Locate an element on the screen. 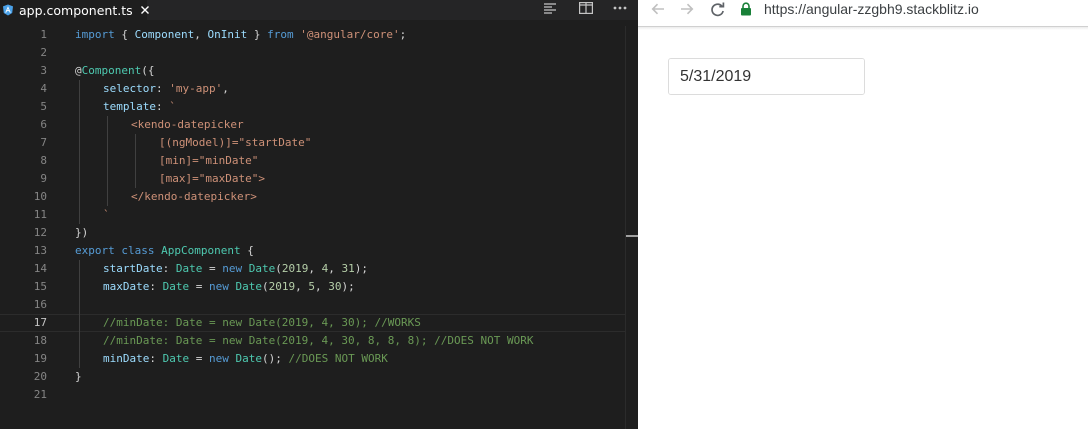 The height and width of the screenshot is (429, 1088). code-line: 15 maxDate: Date = new Date(2019, 5, 30); is located at coordinates (312, 287).